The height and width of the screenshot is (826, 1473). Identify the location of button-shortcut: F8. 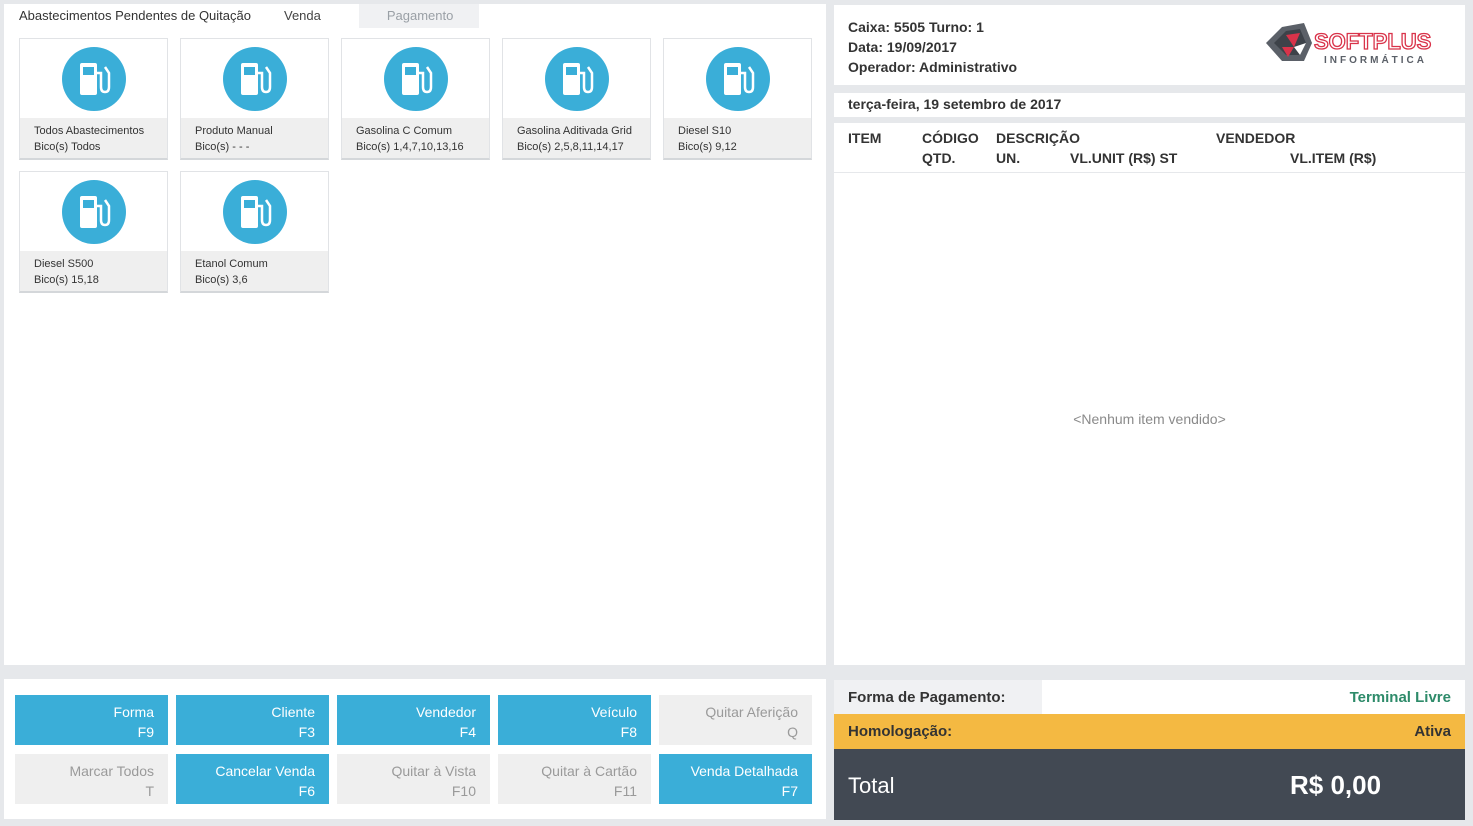
(628, 732).